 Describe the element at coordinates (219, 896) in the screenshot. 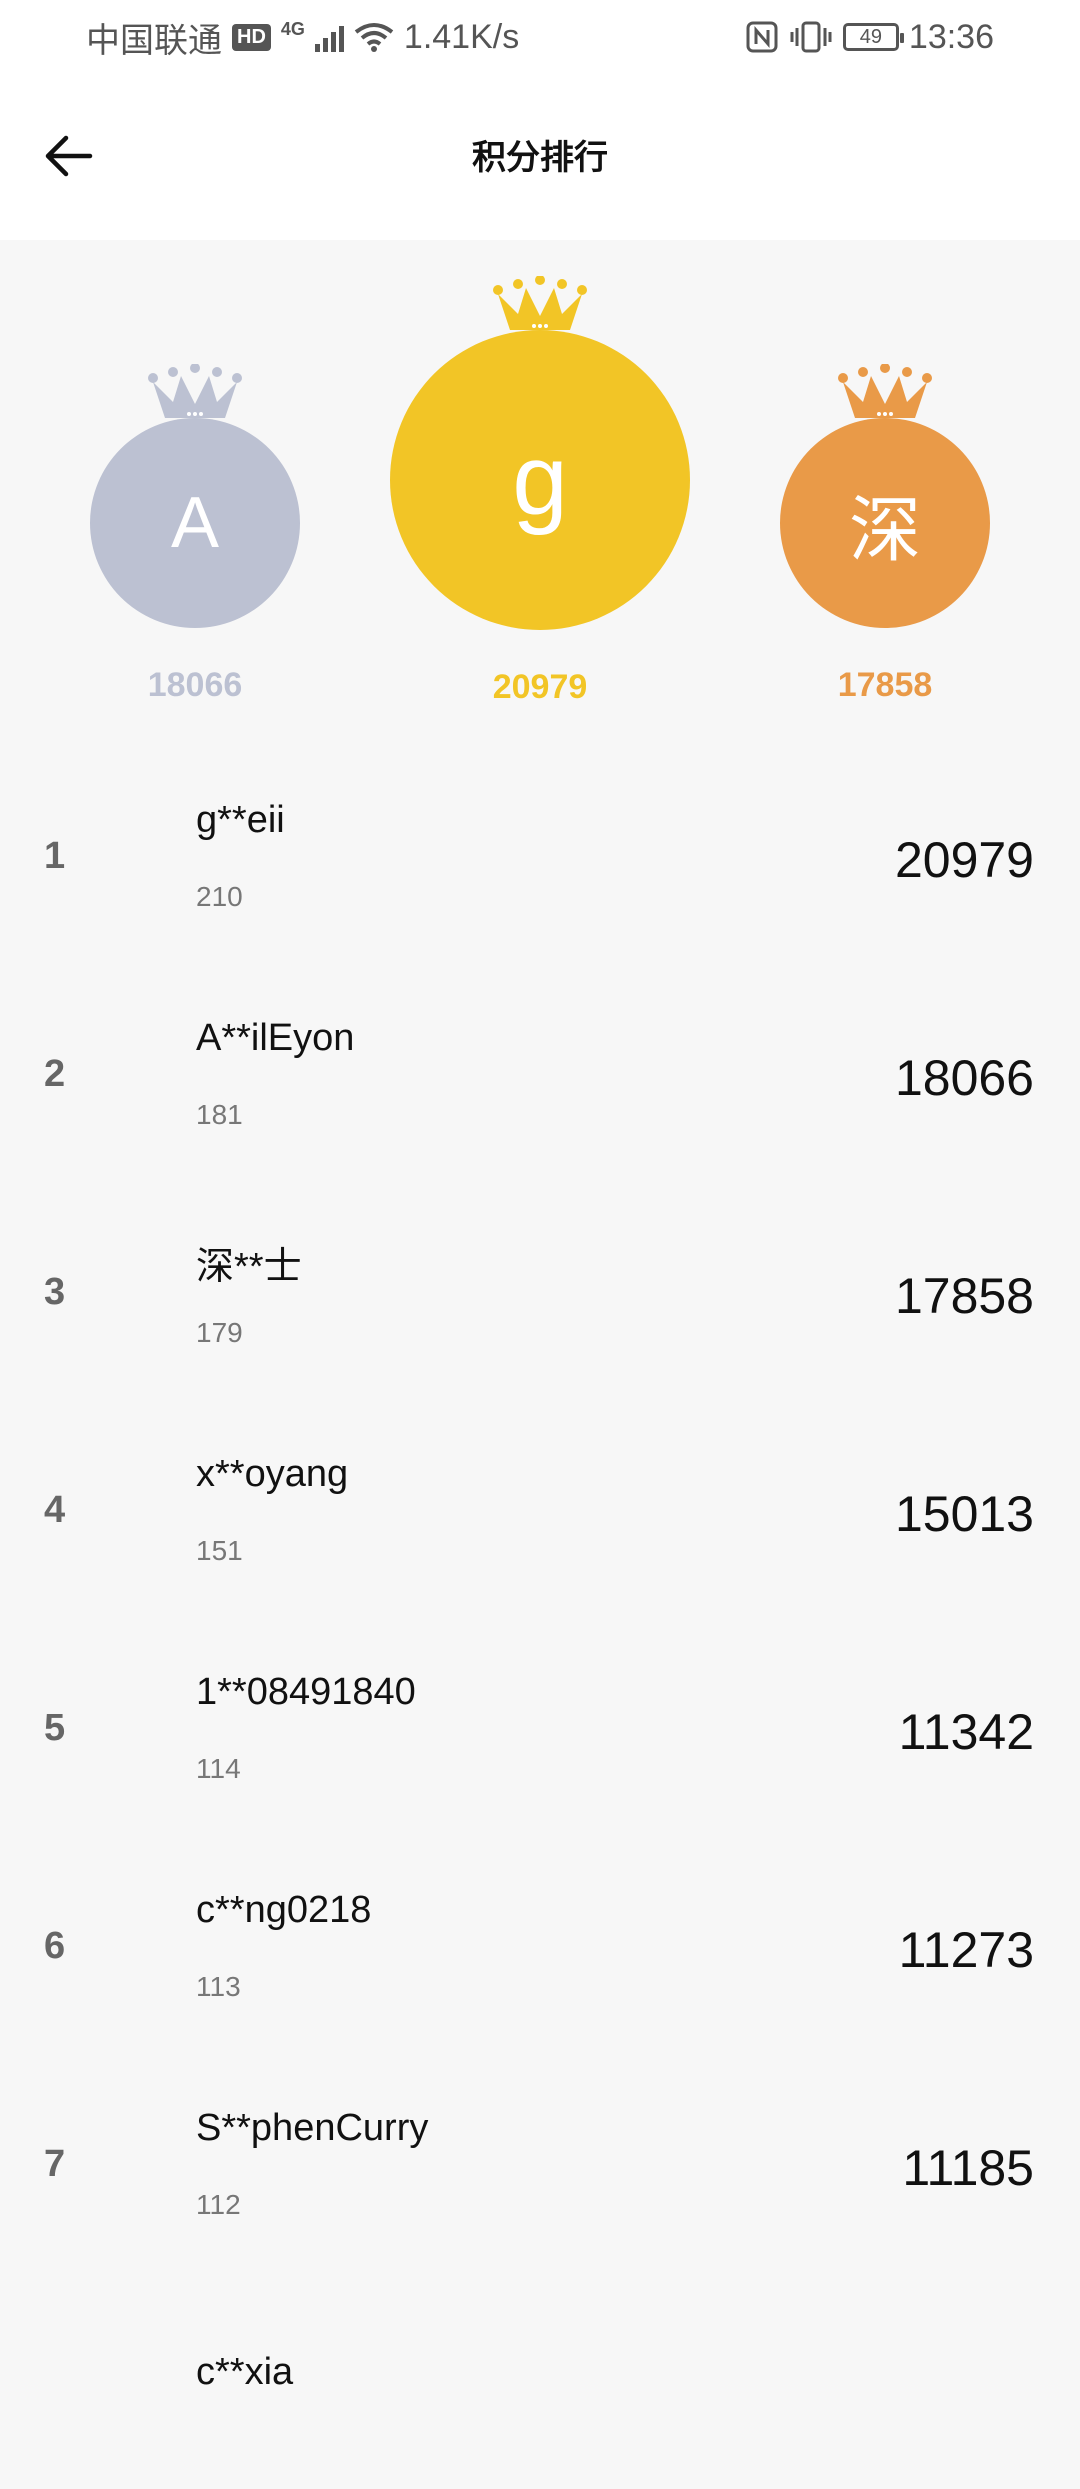

I see `user-subtext: 210` at that location.